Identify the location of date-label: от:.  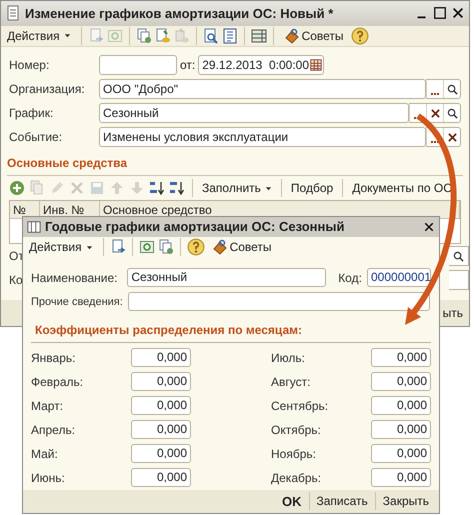
(187, 65).